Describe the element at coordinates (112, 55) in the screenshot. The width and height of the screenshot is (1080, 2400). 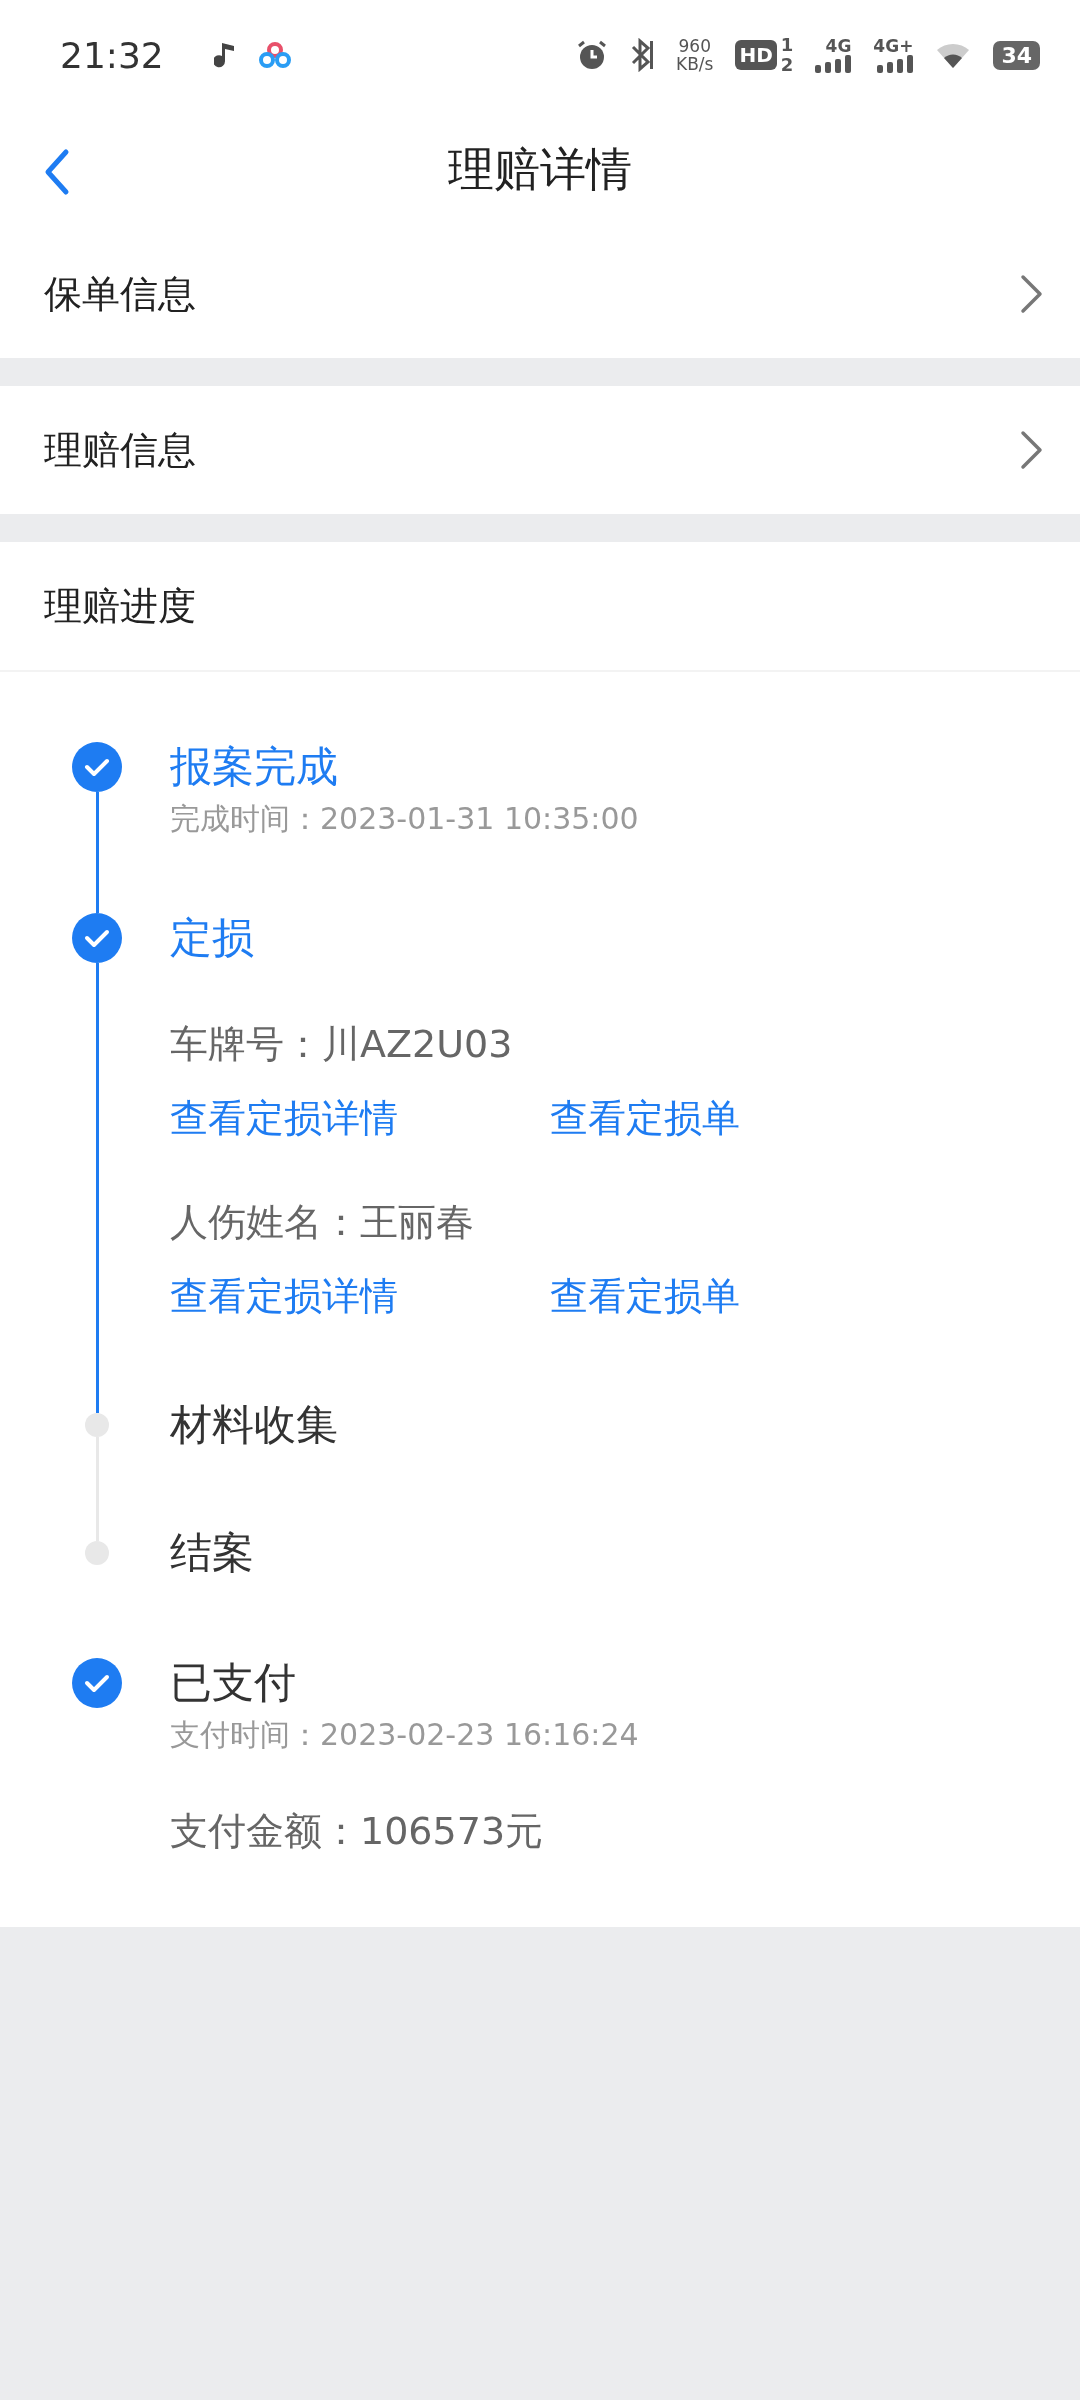
I see `status-time: 21:32` at that location.